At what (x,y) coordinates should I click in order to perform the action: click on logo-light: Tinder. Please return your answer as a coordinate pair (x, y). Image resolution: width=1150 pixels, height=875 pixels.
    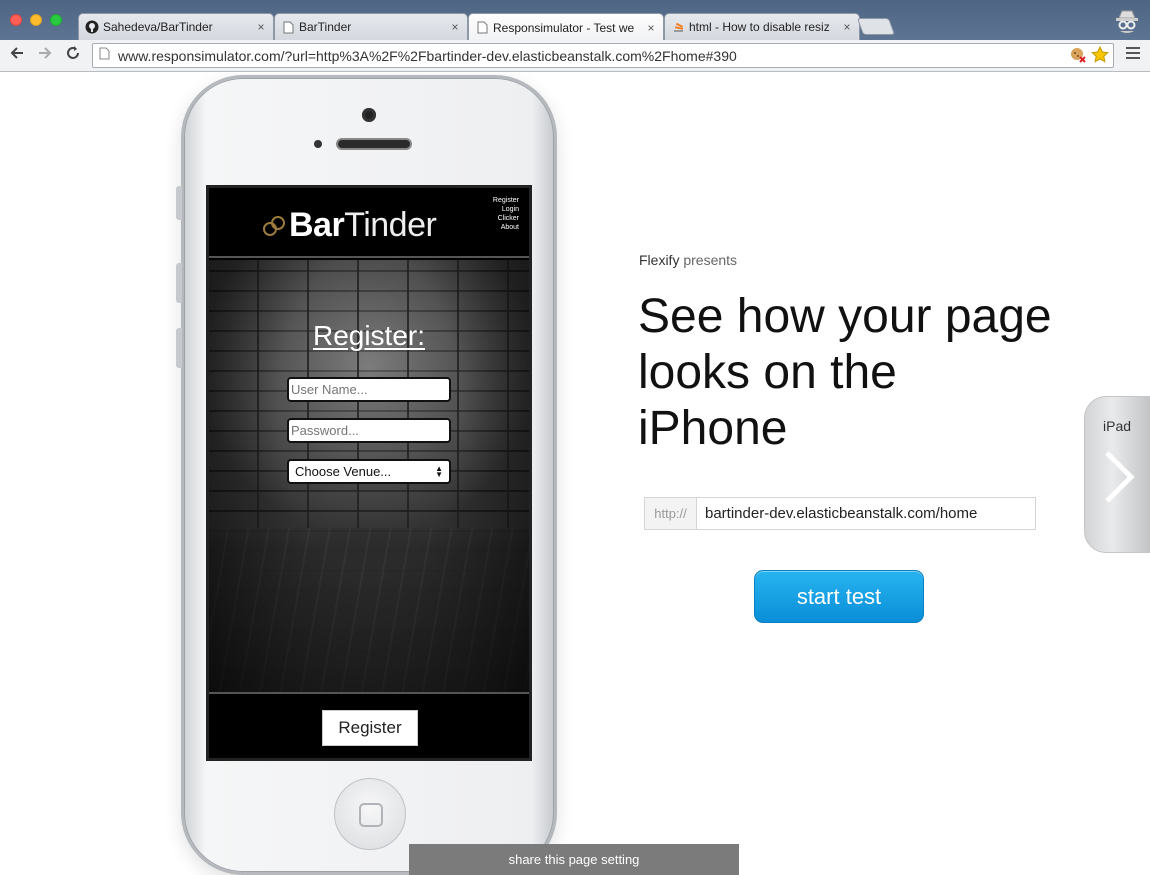
    Looking at the image, I should click on (390, 225).